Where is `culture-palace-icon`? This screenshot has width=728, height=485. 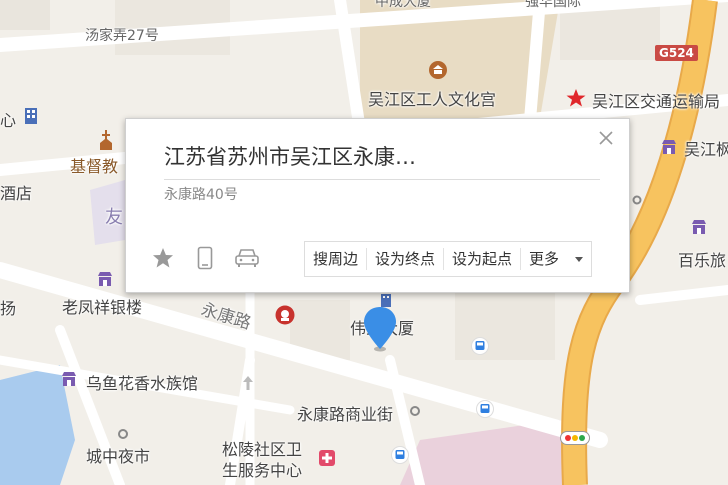
culture-palace-icon is located at coordinates (438, 70).